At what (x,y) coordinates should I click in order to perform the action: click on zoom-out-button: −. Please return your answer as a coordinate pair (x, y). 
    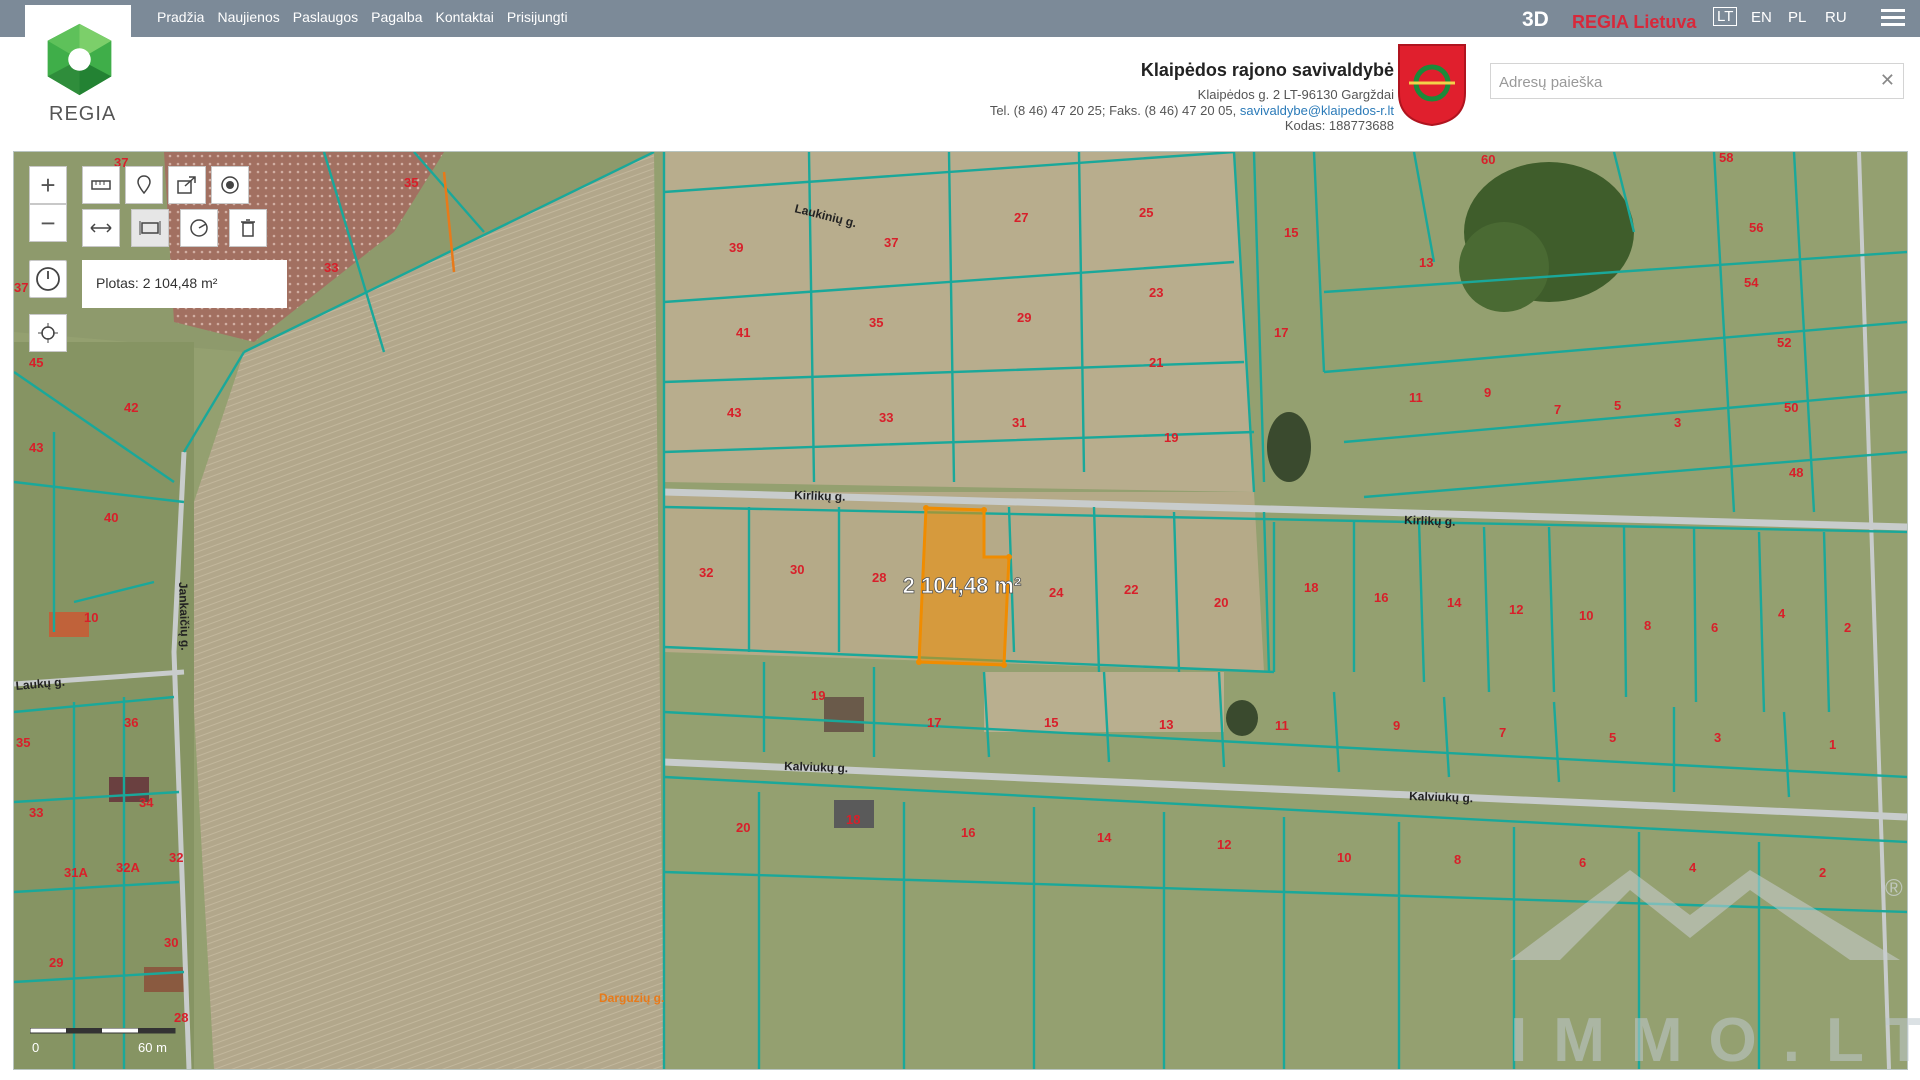
    Looking at the image, I should click on (48, 223).